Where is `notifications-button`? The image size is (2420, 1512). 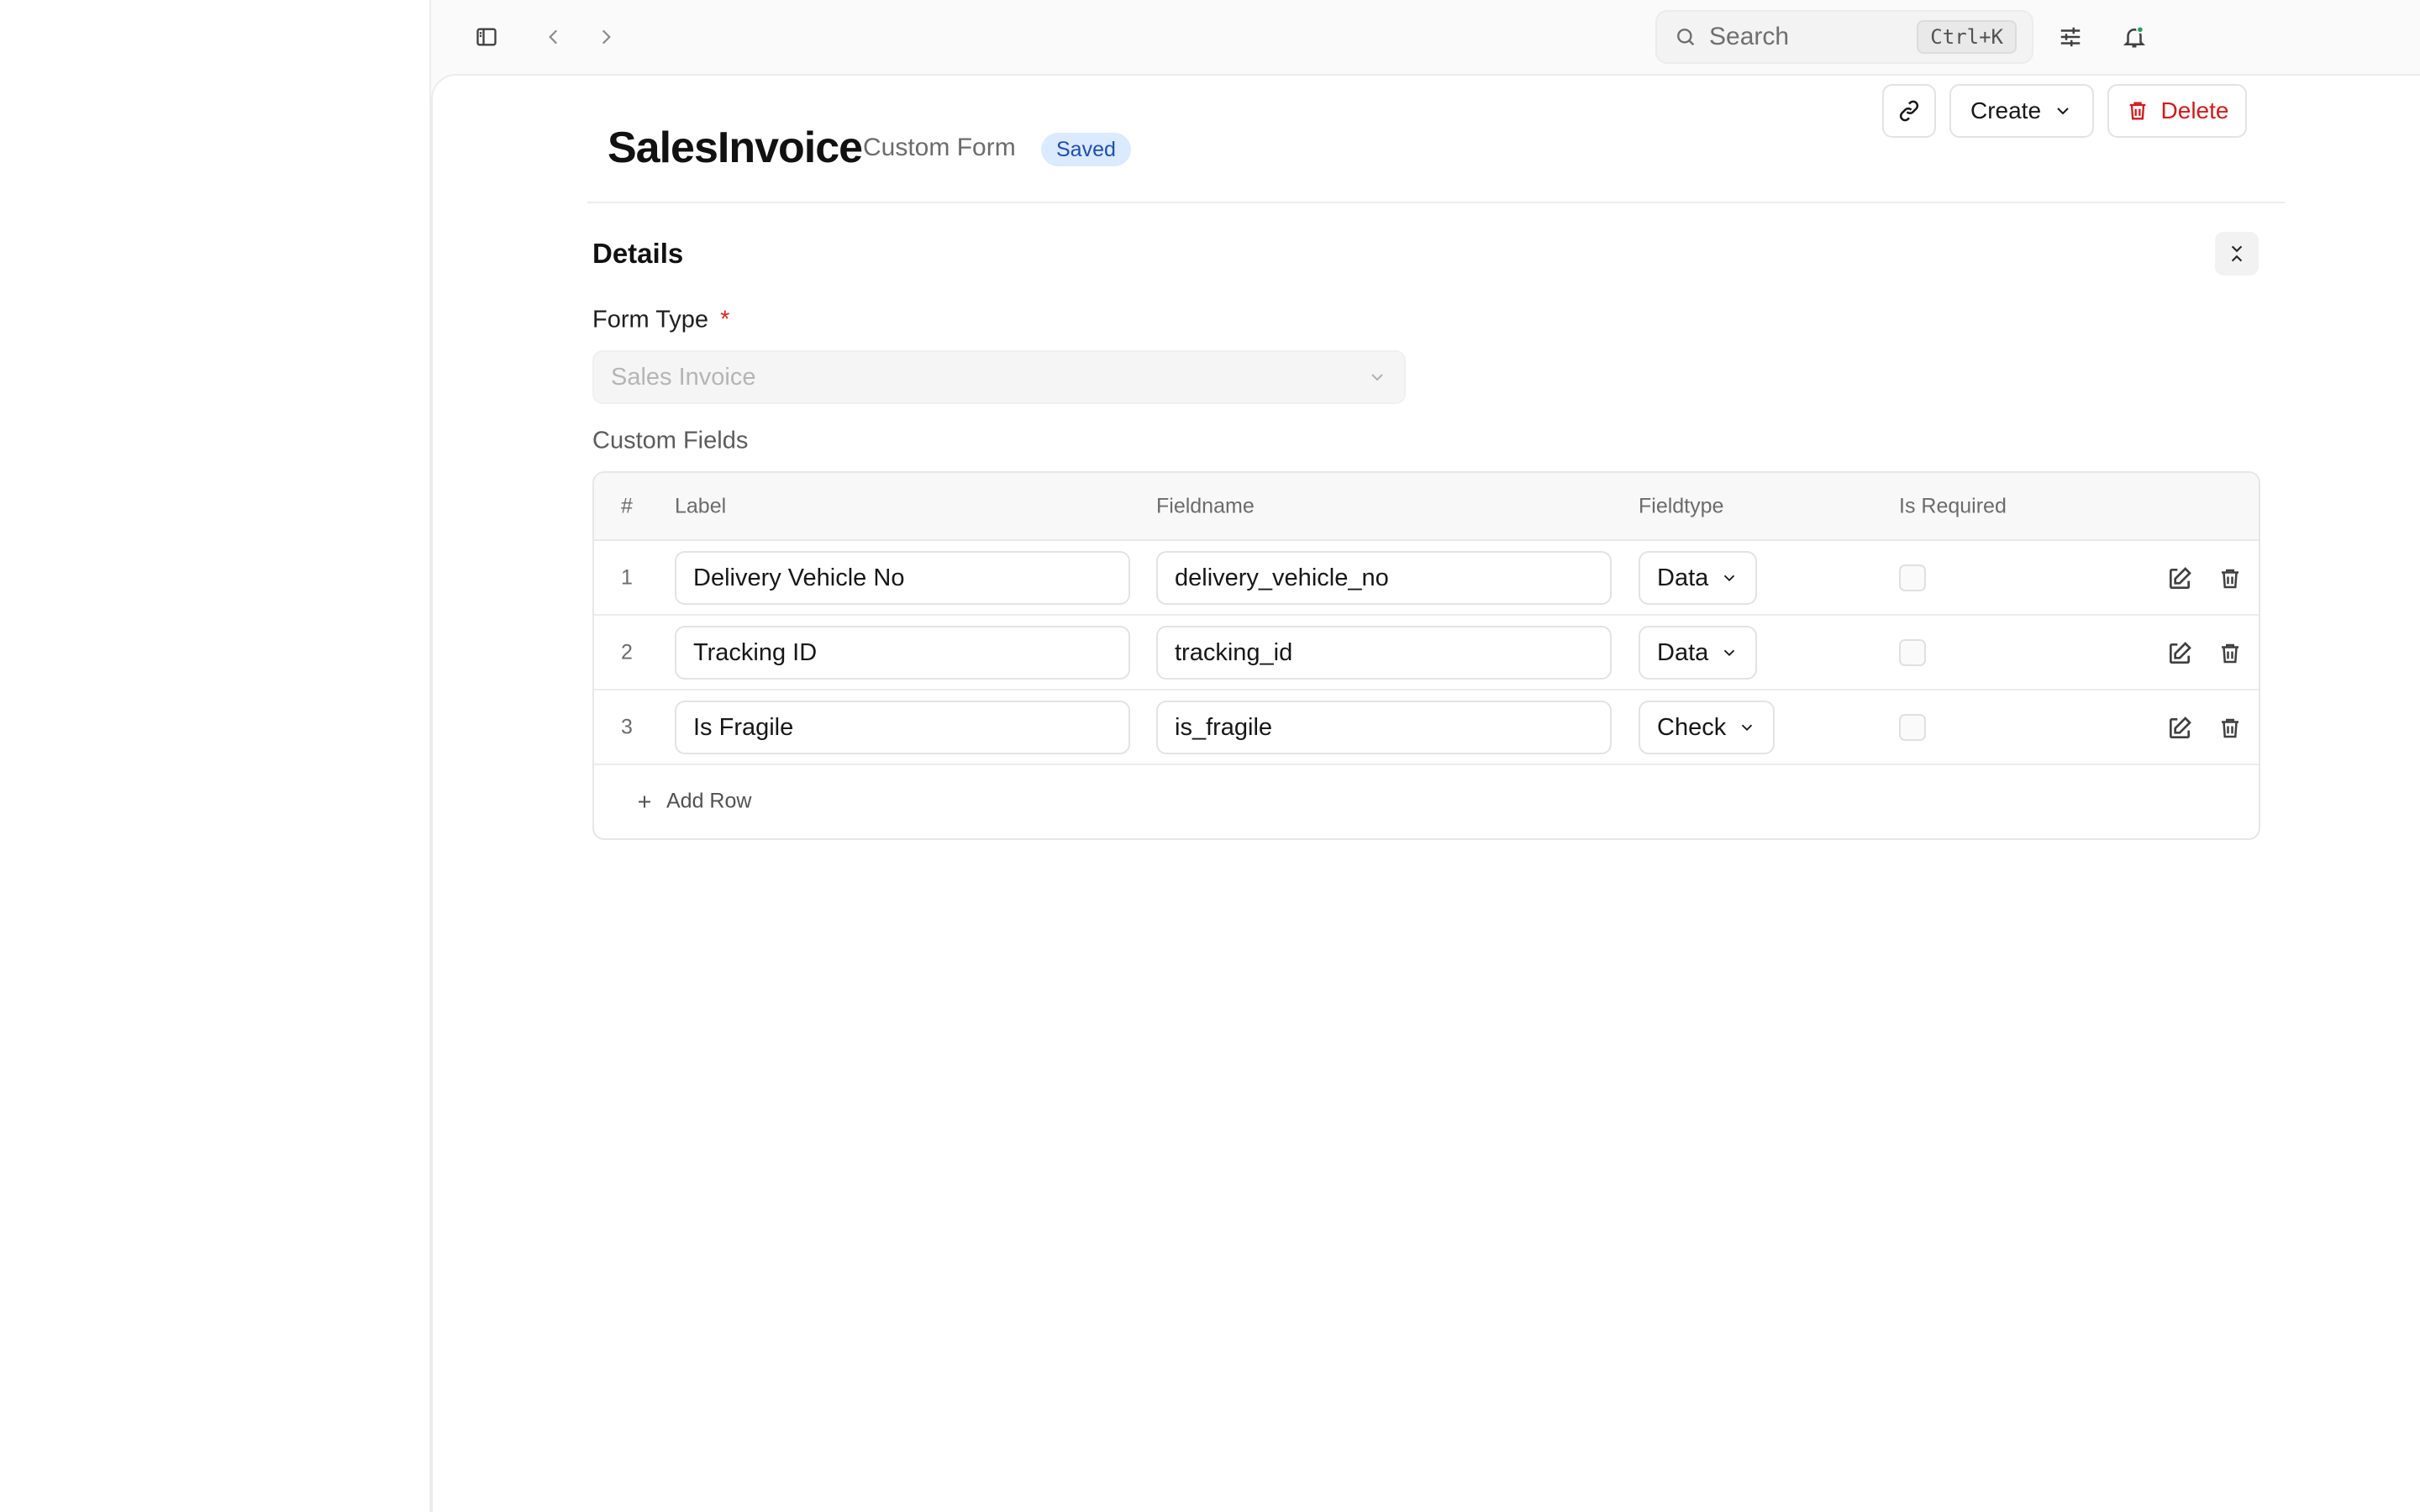 notifications-button is located at coordinates (2134, 36).